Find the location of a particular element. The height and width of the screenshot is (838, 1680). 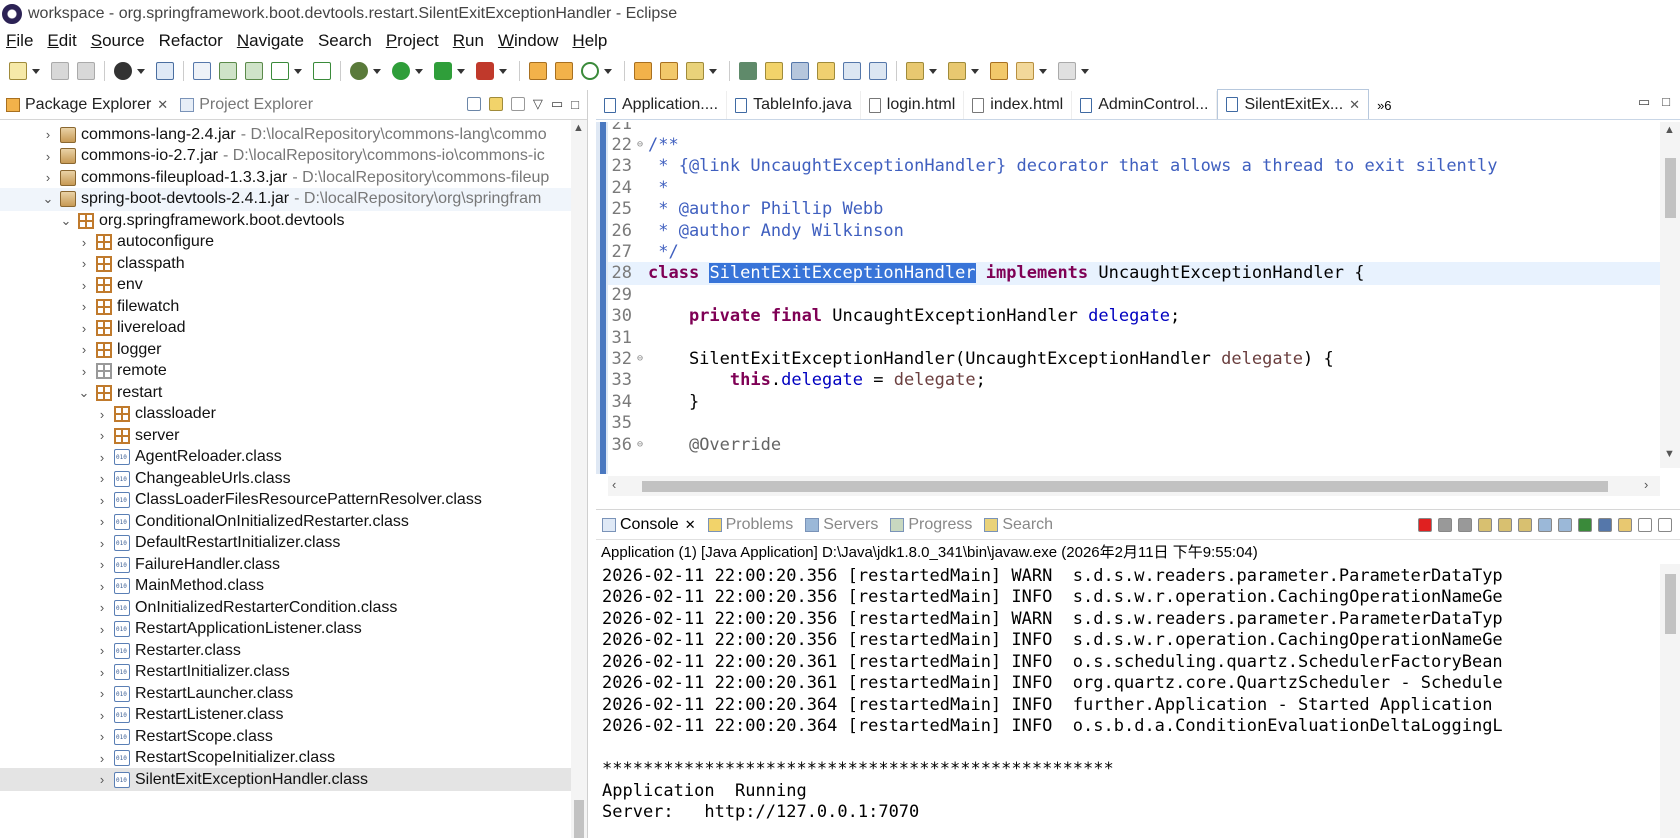

previous-annotation-dropdown-icon is located at coordinates (975, 71).